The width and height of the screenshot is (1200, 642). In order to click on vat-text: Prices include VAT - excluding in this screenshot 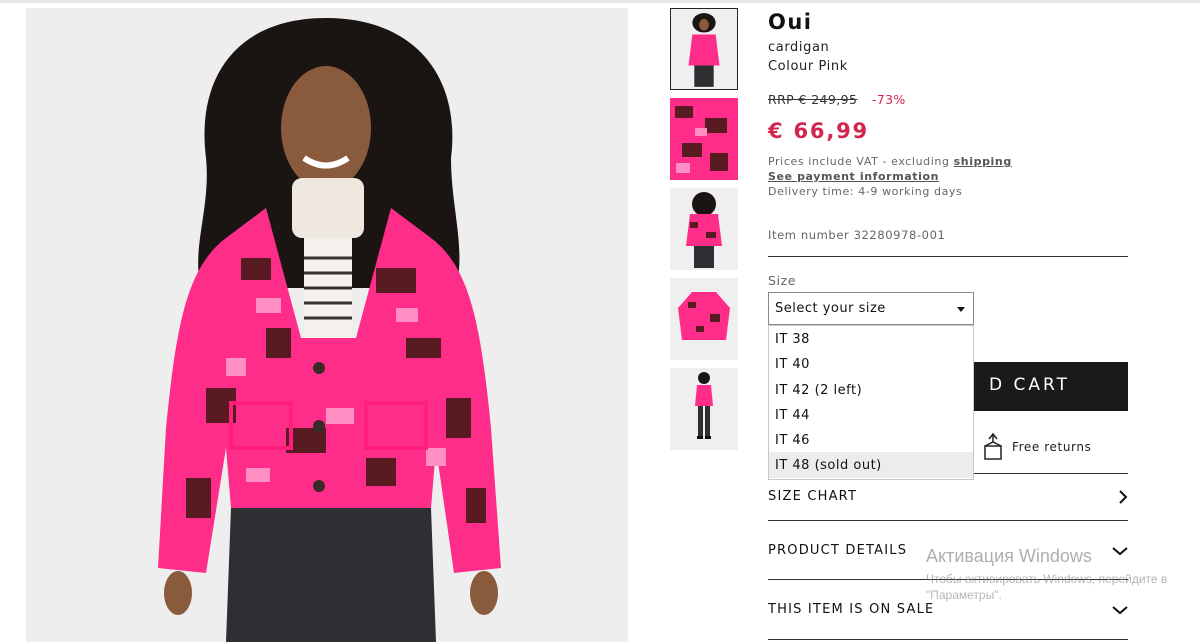, I will do `click(861, 161)`.